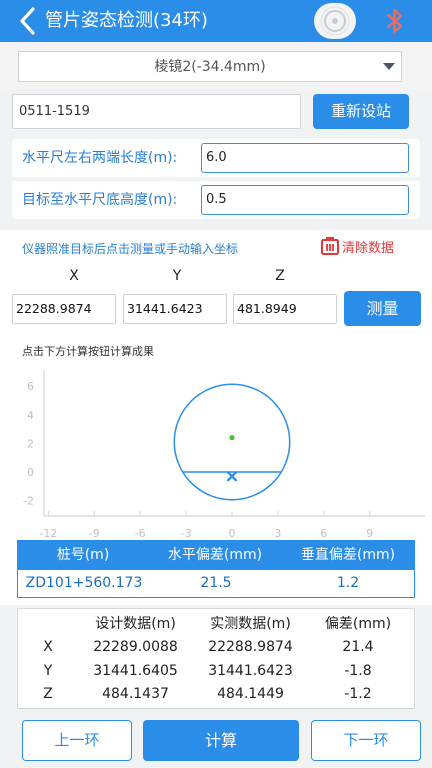 The image size is (432, 768). What do you see at coordinates (28, 501) in the screenshot?
I see `y-tick-label: -2` at bounding box center [28, 501].